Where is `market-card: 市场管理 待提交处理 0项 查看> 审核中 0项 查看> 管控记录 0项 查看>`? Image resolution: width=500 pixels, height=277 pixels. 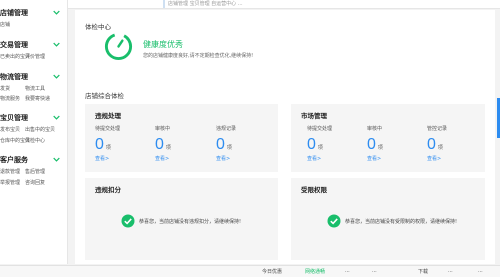
market-card: 市场管理 待提交处理 0项 查看> 审核中 0项 查看> 管控记录 0项 查看> is located at coordinates (388, 138).